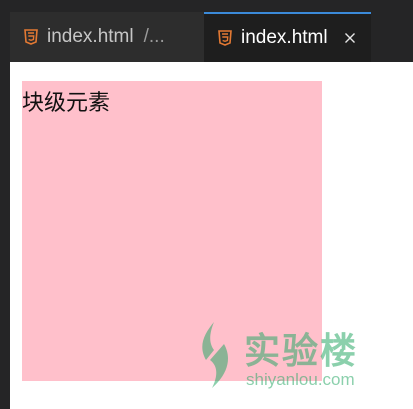 The width and height of the screenshot is (413, 409). Describe the element at coordinates (350, 38) in the screenshot. I see `close-icon` at that location.